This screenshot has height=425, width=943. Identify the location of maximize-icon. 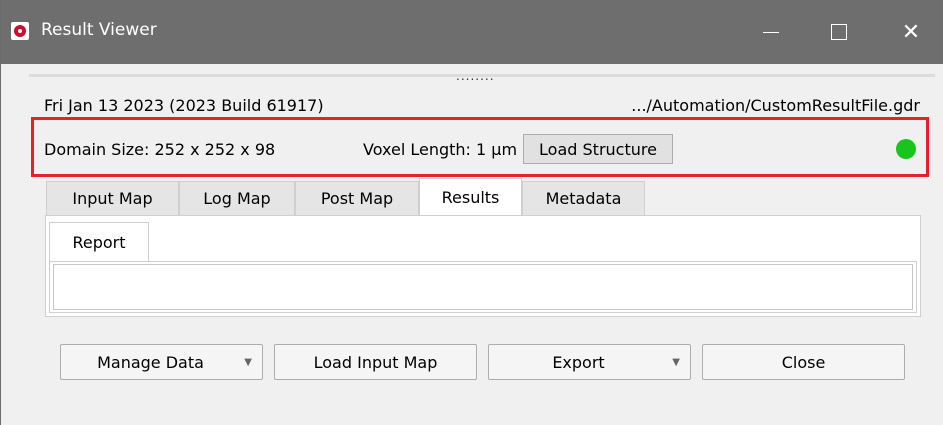
(839, 32).